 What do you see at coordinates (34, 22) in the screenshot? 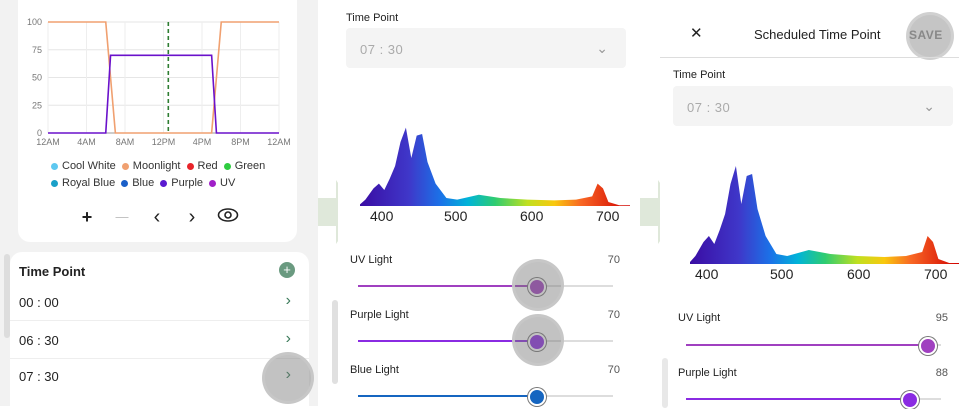
I see `y-tick-label: 100` at bounding box center [34, 22].